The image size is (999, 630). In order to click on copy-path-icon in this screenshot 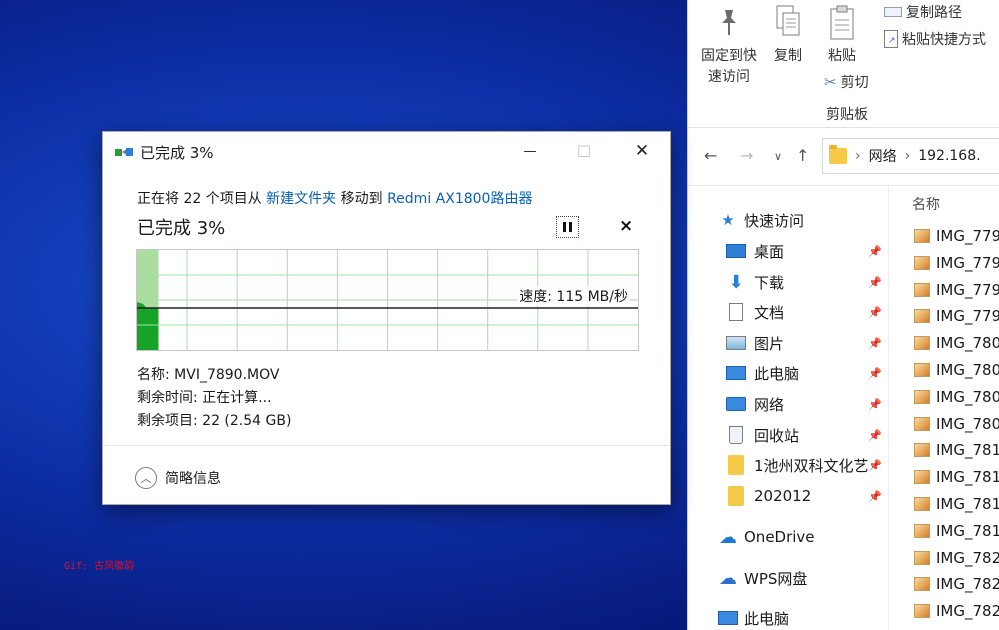, I will do `click(893, 12)`.